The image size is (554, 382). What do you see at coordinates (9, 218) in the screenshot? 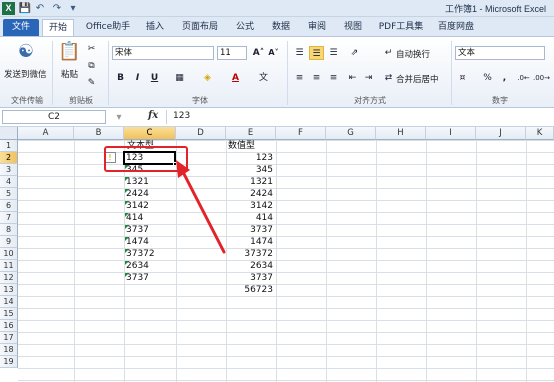
I see `row-header-7: 7` at bounding box center [9, 218].